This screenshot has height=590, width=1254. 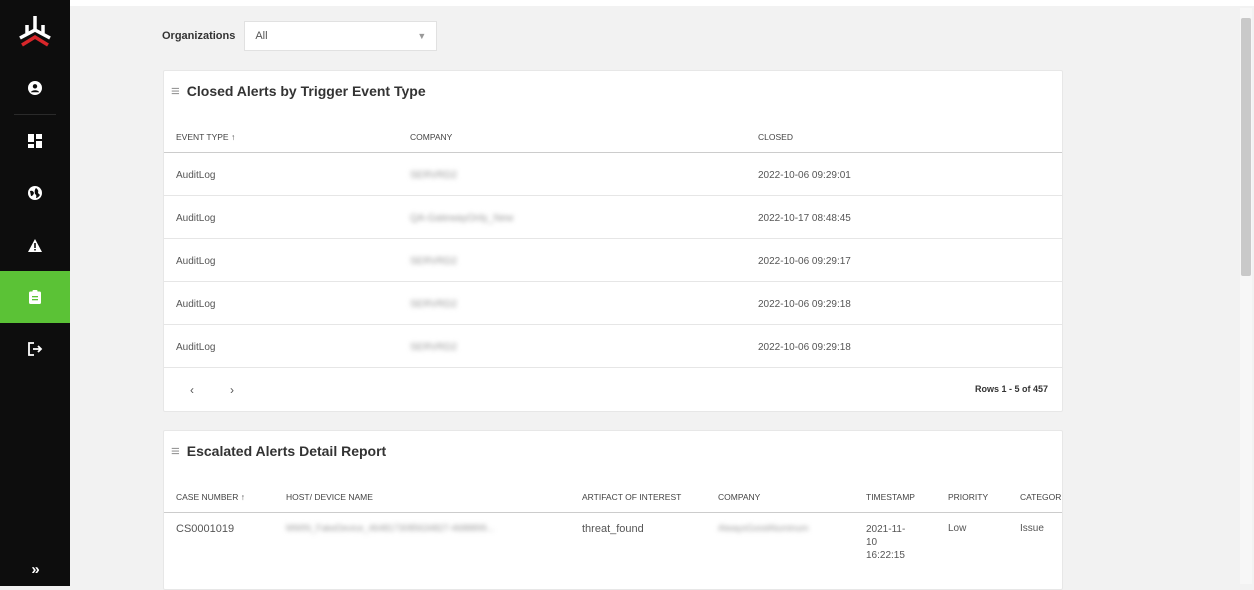 What do you see at coordinates (422, 36) in the screenshot?
I see `chevron-down-icon: ▼` at bounding box center [422, 36].